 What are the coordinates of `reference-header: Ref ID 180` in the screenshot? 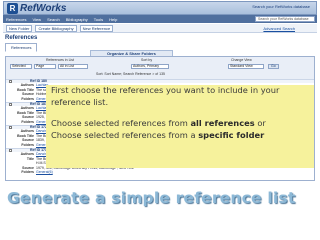 It's located at (160, 81).